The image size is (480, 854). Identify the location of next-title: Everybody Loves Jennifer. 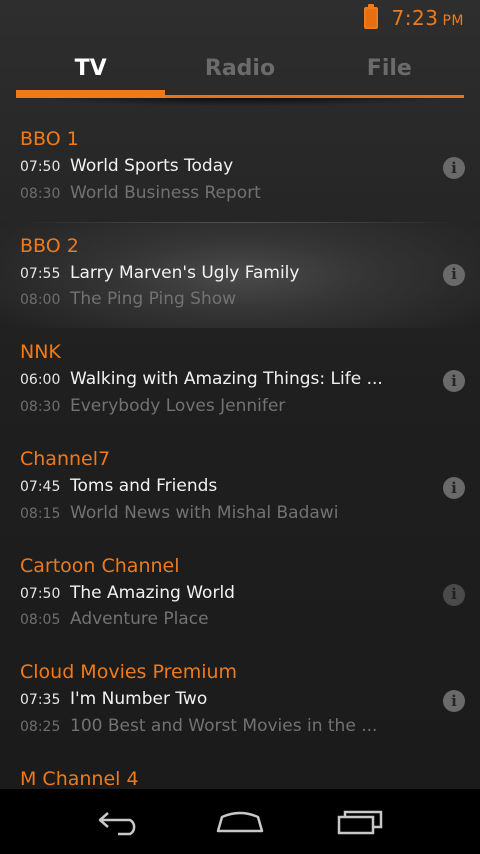
(178, 405).